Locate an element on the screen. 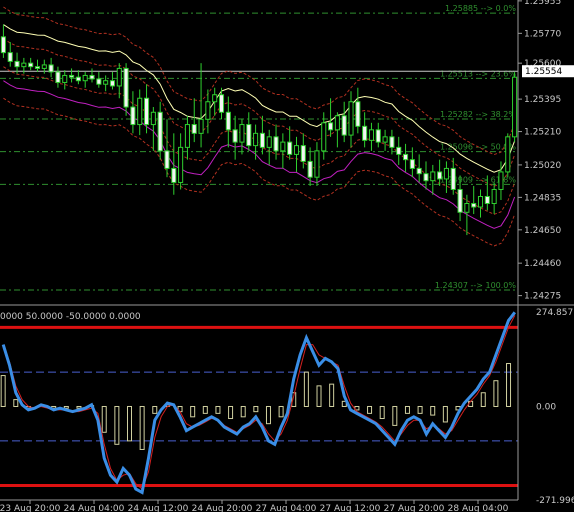 Image resolution: width=574 pixels, height=512 pixels. time-tick-label: 27 Aug 12:00 is located at coordinates (350, 508).